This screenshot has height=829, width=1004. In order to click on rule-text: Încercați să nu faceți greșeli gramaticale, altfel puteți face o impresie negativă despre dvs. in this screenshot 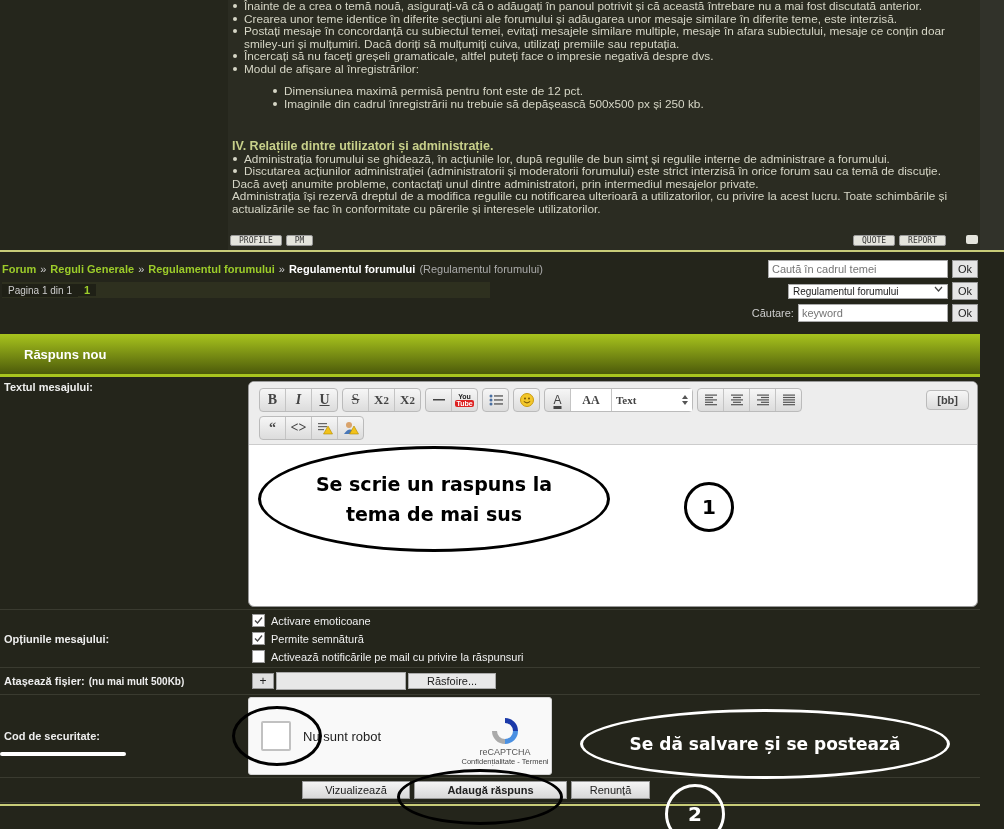, I will do `click(479, 56)`.